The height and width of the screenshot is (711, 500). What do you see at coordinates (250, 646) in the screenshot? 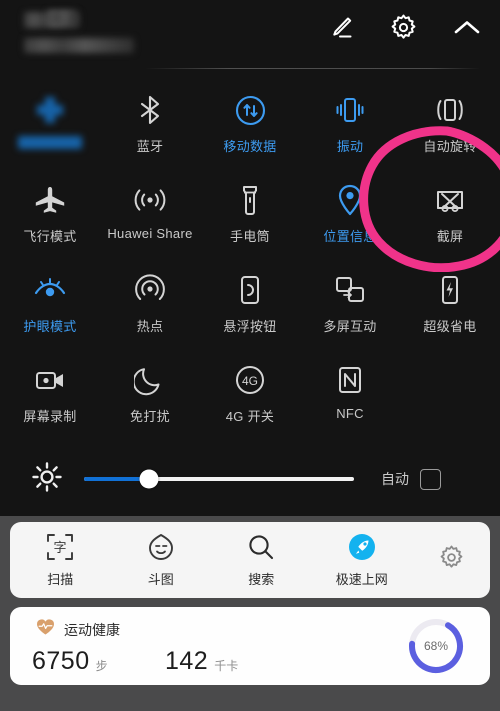
I see `health-card: 运动健康 6750 步 142 千卡 68%` at bounding box center [250, 646].